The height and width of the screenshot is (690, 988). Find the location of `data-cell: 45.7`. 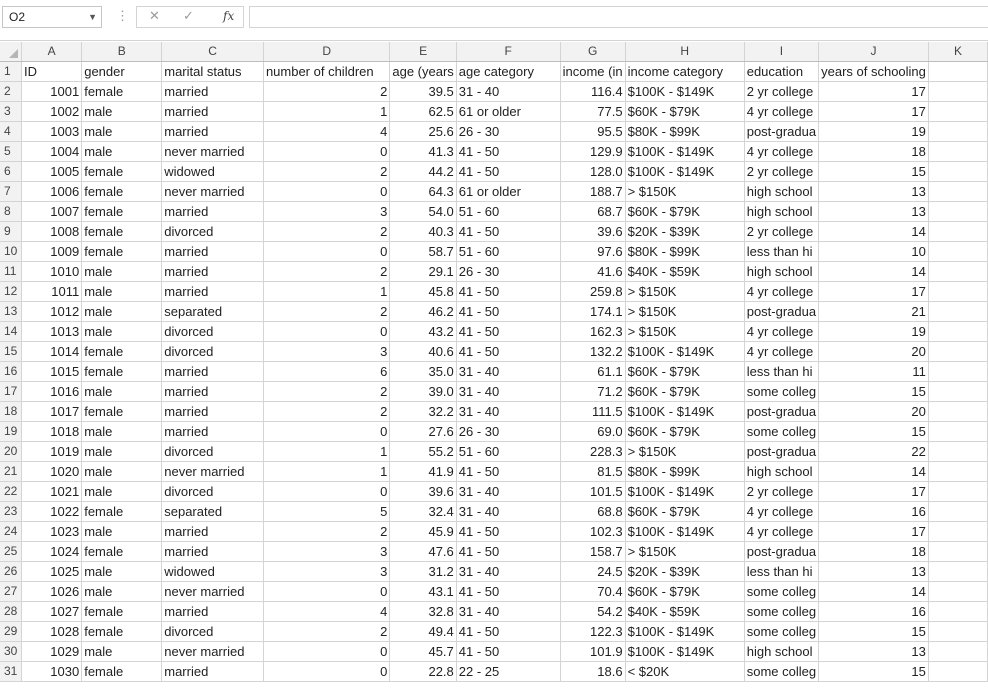

data-cell: 45.7 is located at coordinates (423, 651).